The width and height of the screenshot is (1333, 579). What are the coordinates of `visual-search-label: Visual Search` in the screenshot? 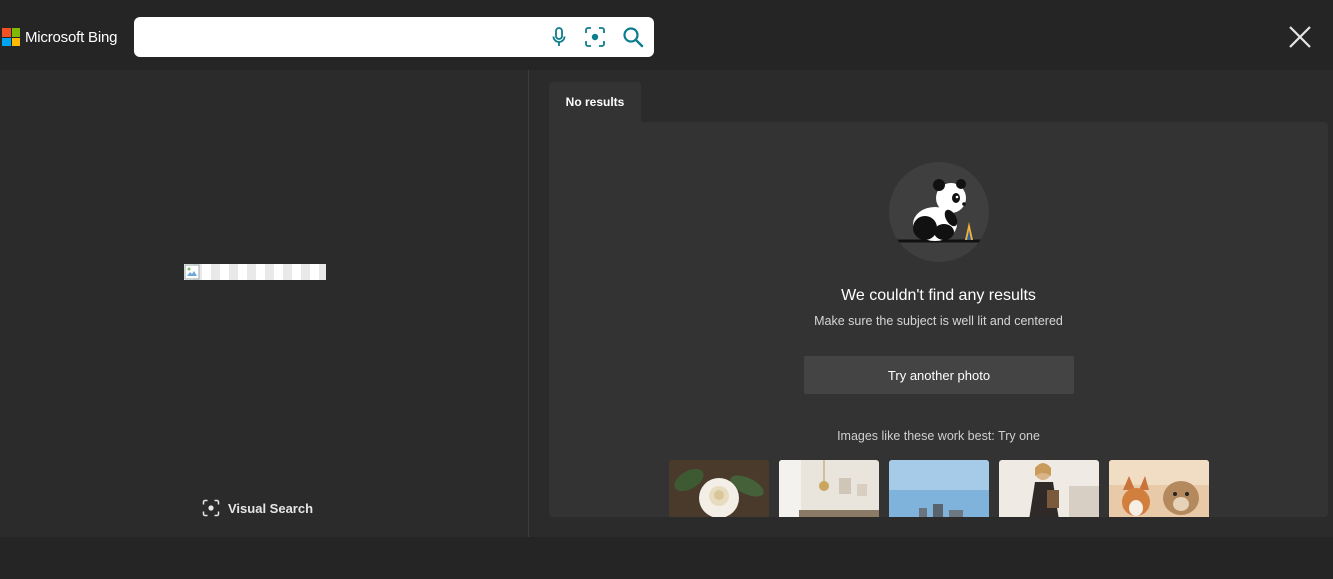 It's located at (271, 508).